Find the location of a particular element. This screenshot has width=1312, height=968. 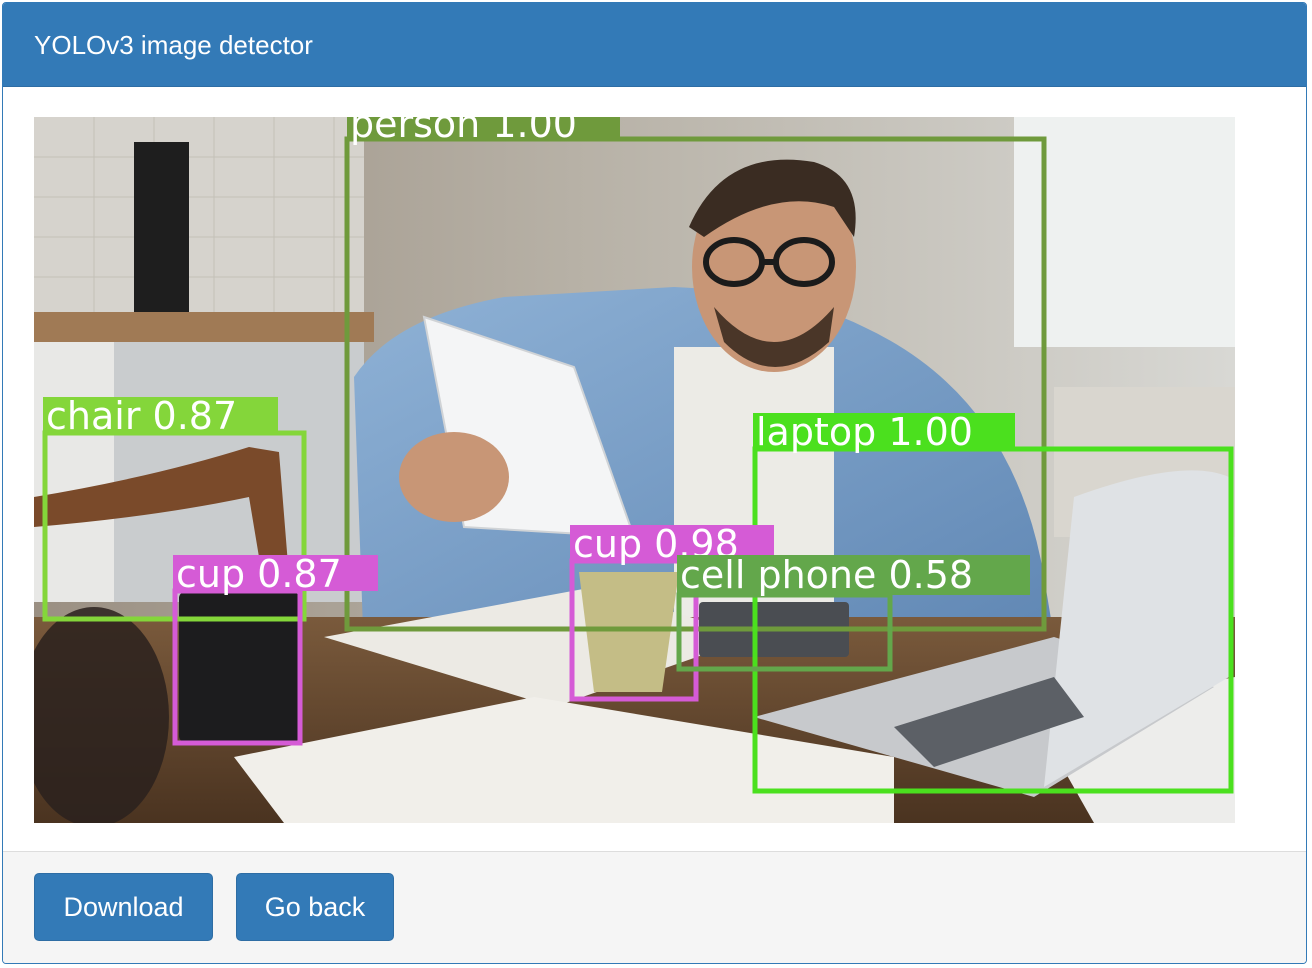

detection-person-label: person 1.00 is located at coordinates (463, 131).